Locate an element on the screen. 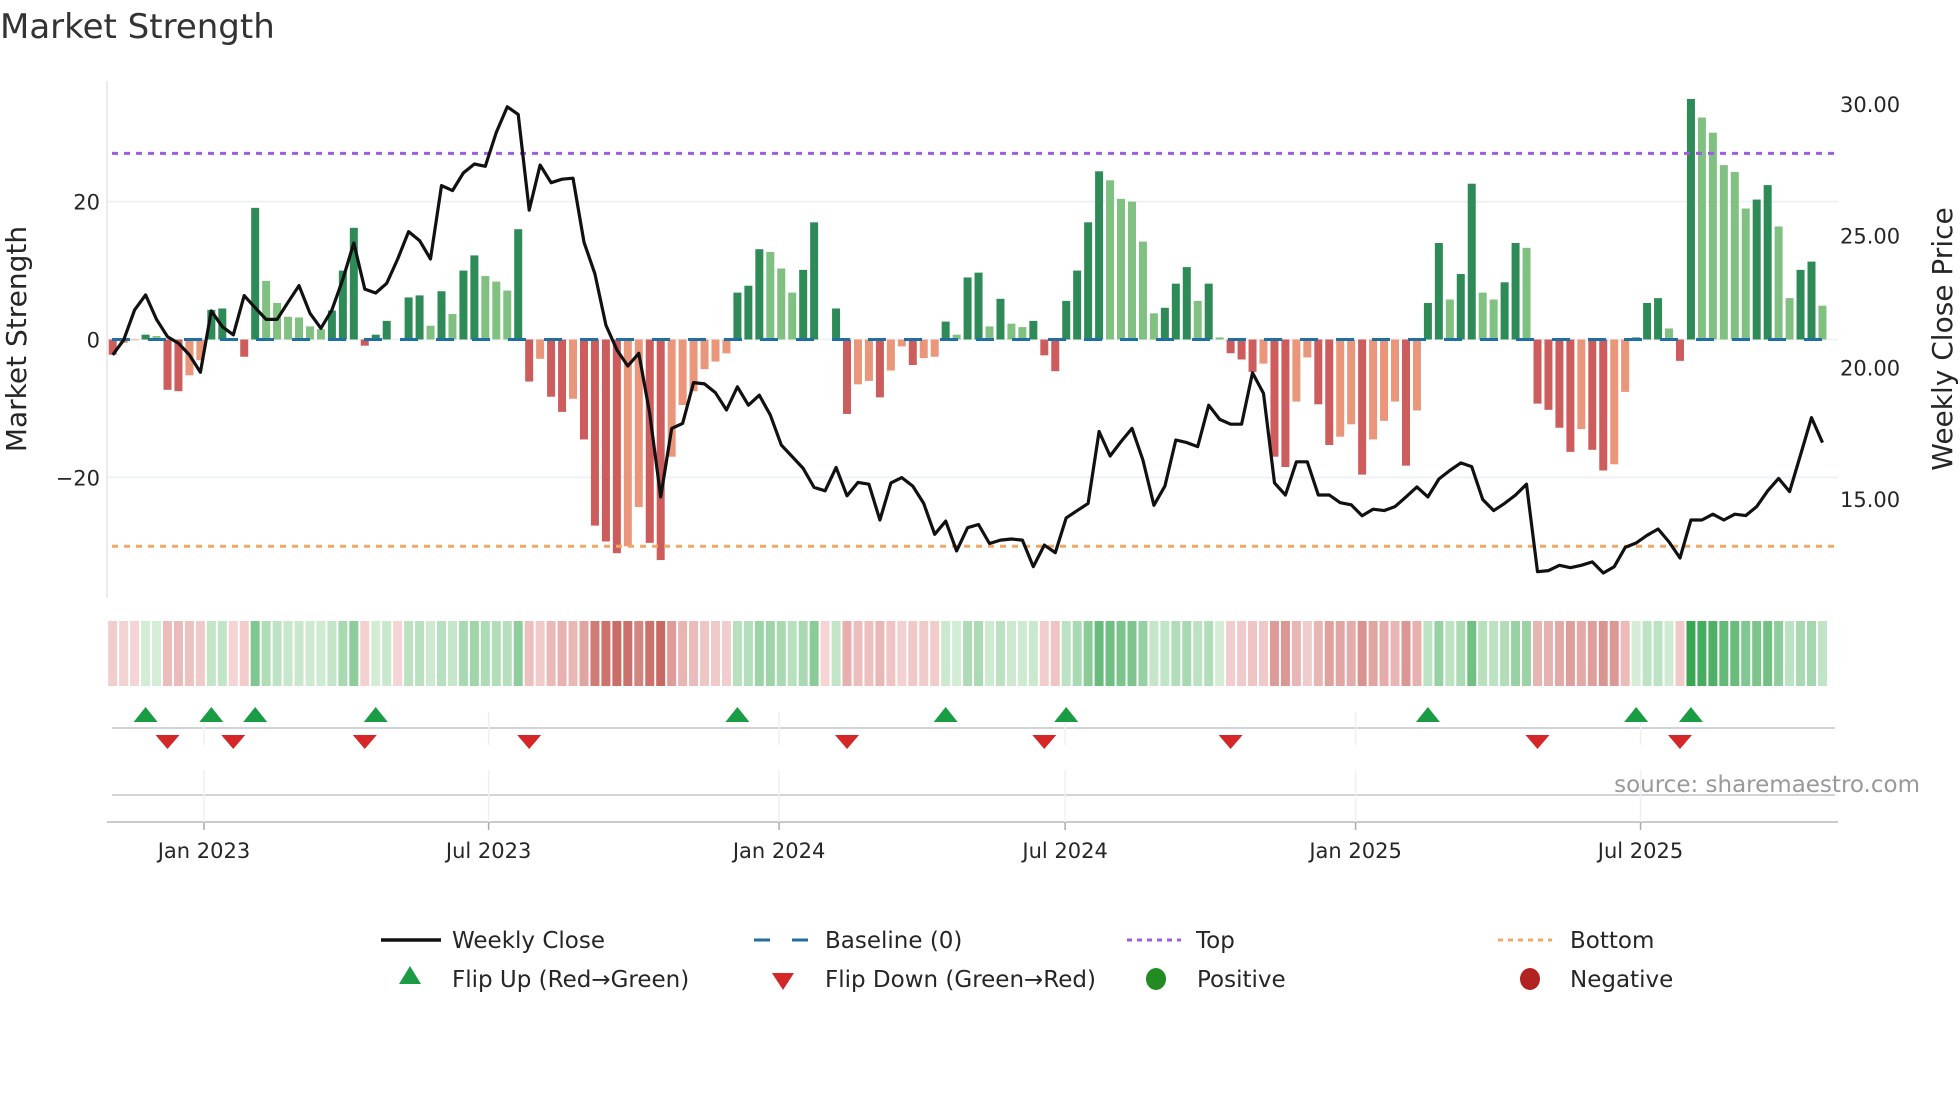  right-tick-label: 25.00 is located at coordinates (1870, 237).